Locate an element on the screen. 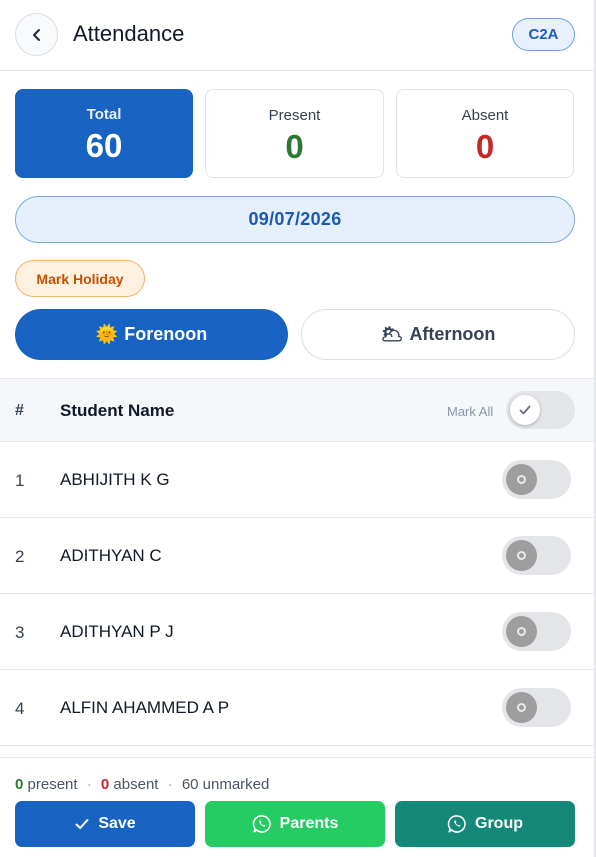 The width and height of the screenshot is (596, 857). sun-icon: 🌞 is located at coordinates (107, 334).